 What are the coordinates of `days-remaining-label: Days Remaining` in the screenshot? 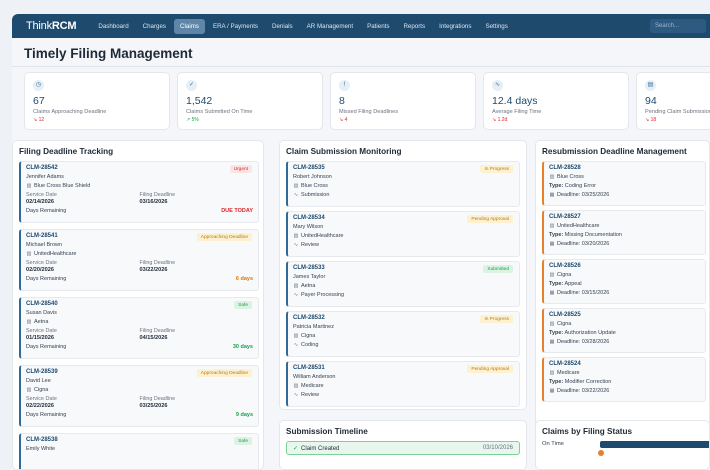 It's located at (46, 211).